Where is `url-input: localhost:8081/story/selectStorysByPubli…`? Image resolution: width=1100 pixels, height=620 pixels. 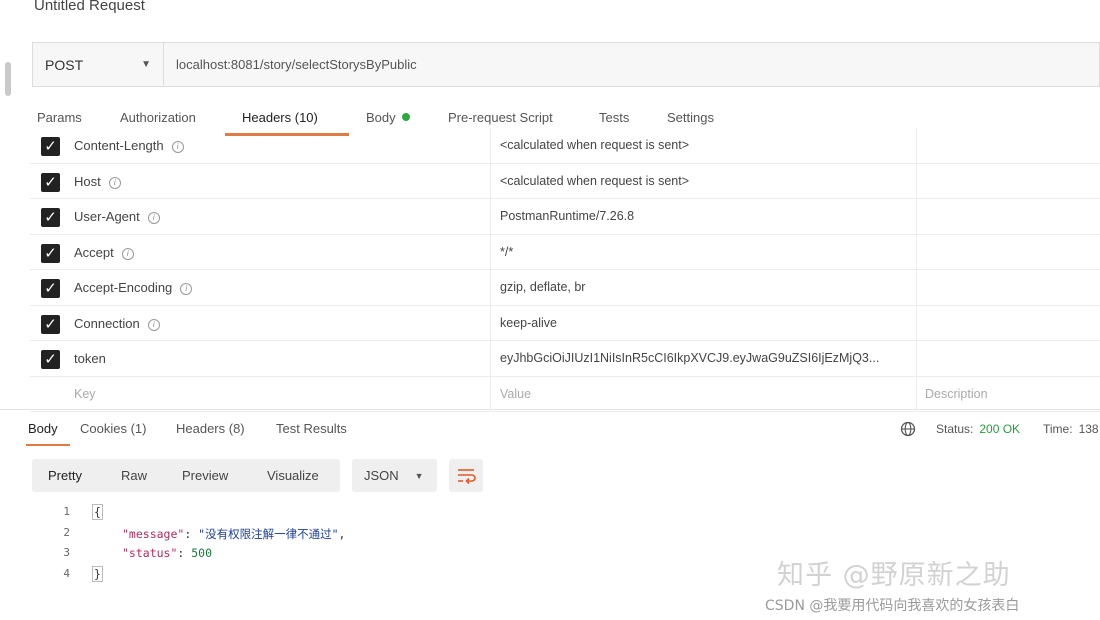 url-input: localhost:8081/story/selectStorysByPubli… is located at coordinates (290, 64).